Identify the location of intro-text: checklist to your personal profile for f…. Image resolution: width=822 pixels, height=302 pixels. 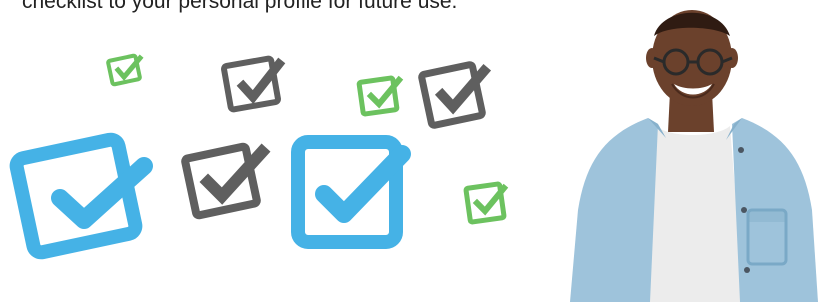
(240, 6).